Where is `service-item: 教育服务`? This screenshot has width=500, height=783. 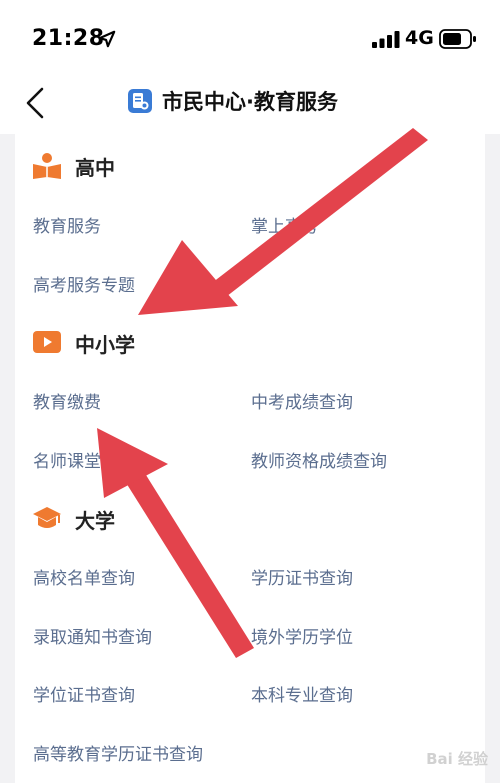 service-item: 教育服务 is located at coordinates (67, 224).